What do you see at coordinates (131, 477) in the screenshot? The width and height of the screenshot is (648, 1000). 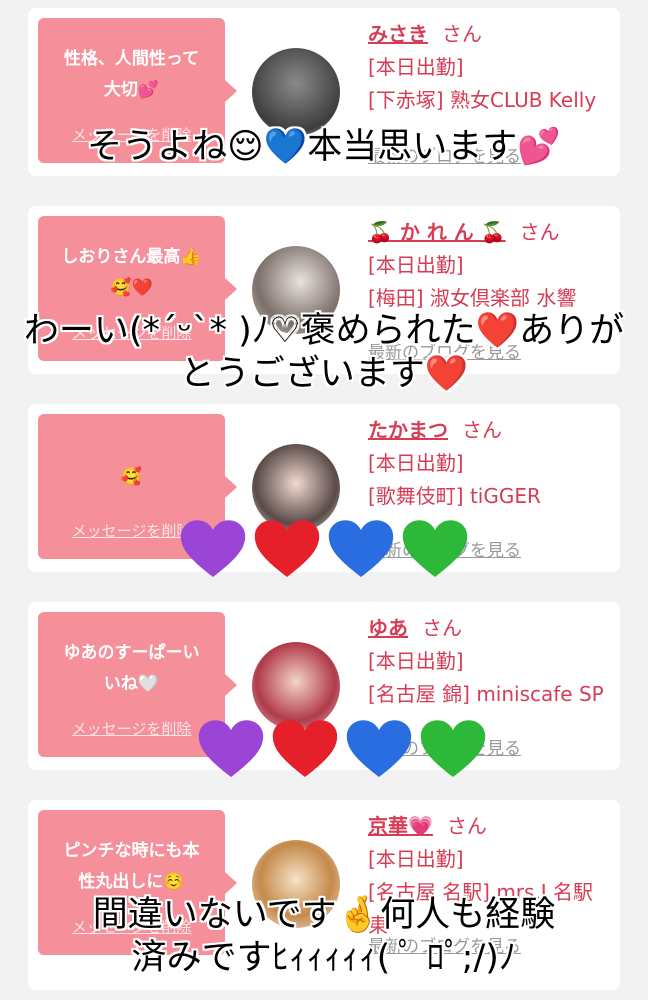 I see `message-text: 🥰` at bounding box center [131, 477].